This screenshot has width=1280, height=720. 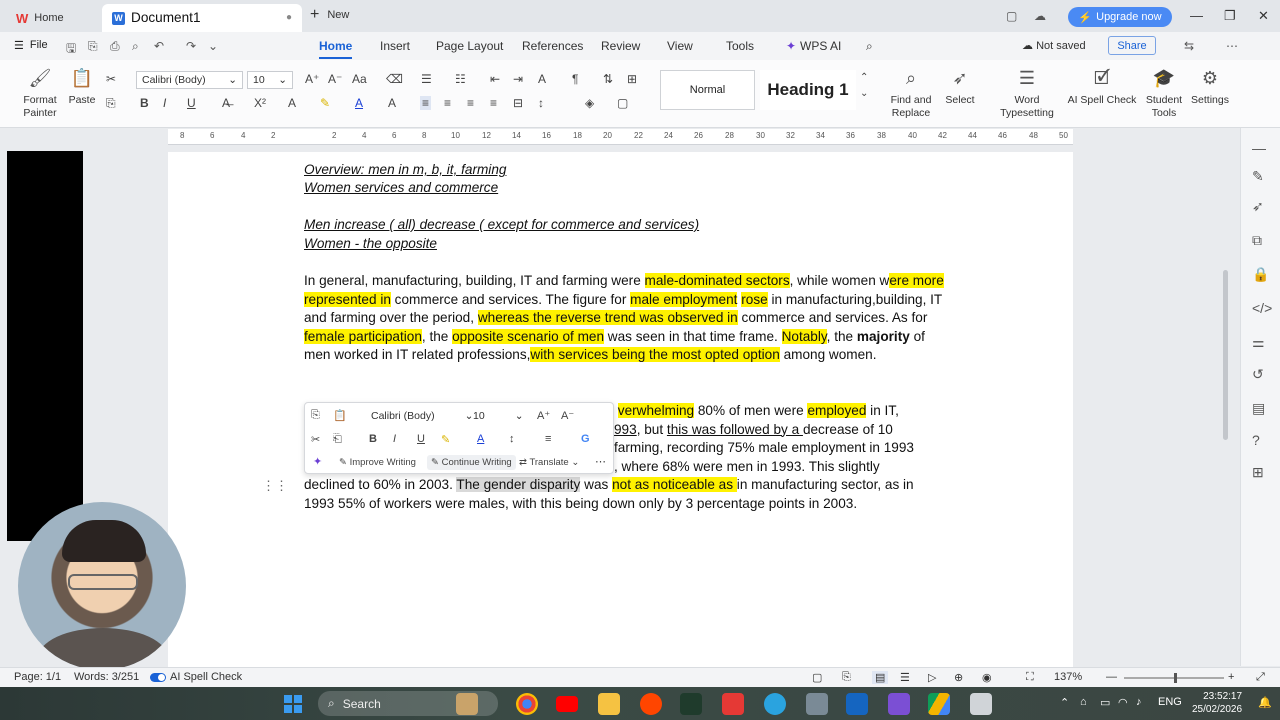 I want to click on windows-start-icon, so click(x=293, y=704).